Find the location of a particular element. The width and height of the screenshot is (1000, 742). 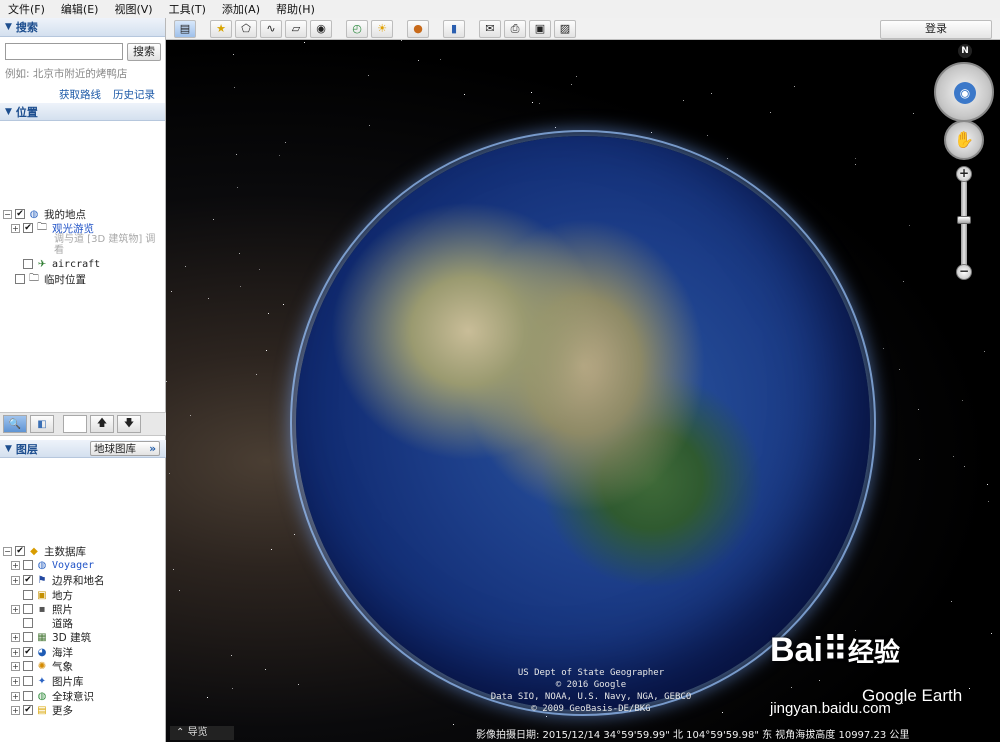

toggle-panel-button: ◧ is located at coordinates (42, 424).